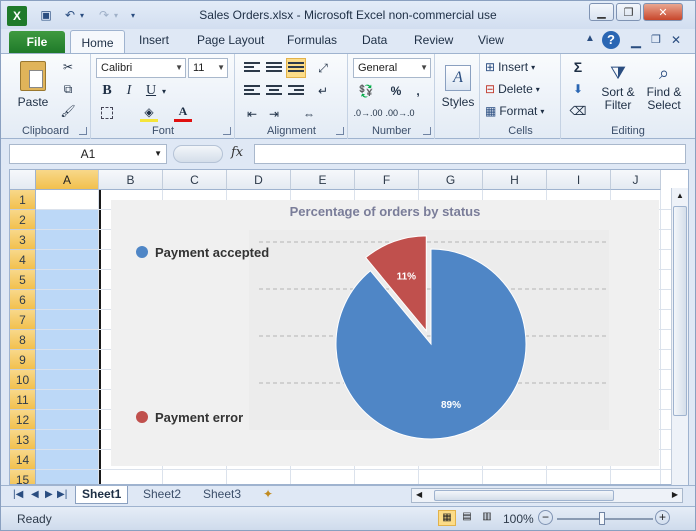 Image resolution: width=696 pixels, height=531 pixels. I want to click on align-left-icon, so click(252, 91).